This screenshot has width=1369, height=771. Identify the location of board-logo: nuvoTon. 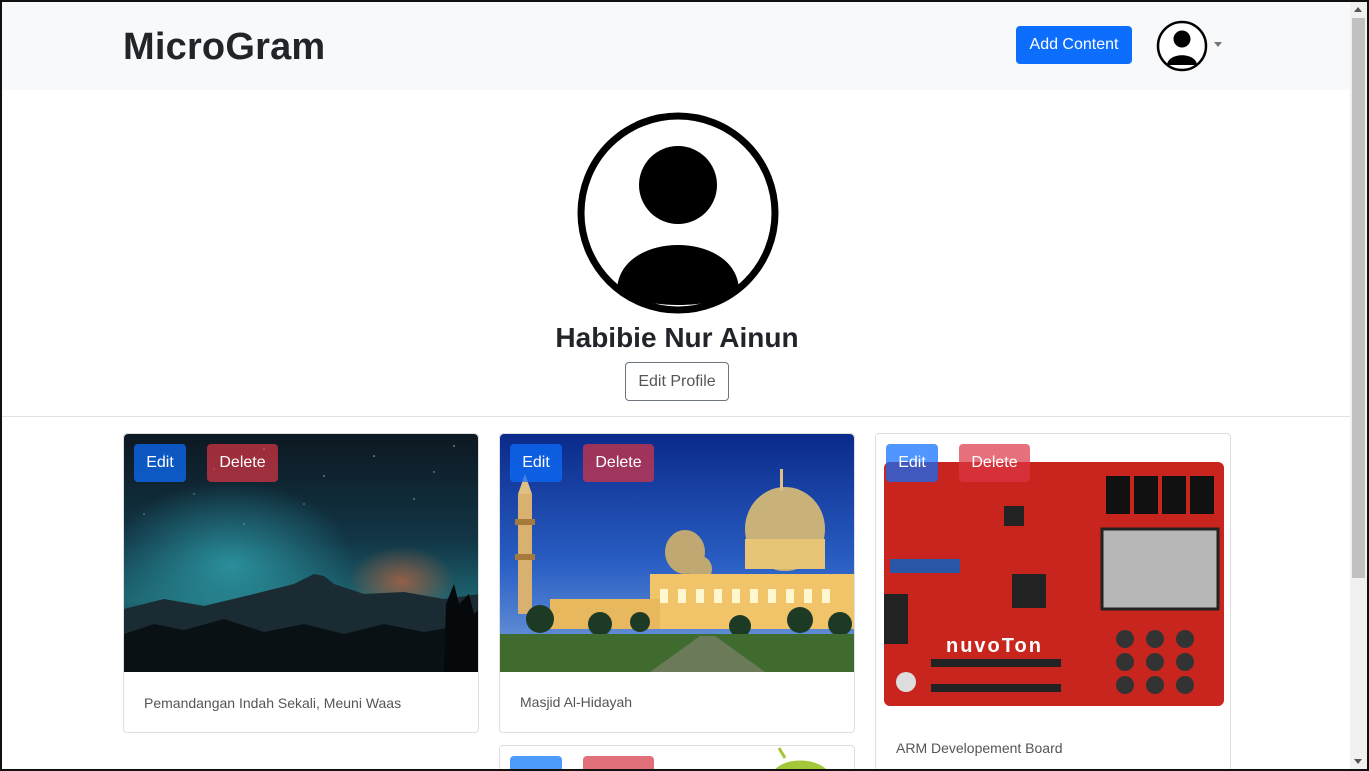
(994, 646).